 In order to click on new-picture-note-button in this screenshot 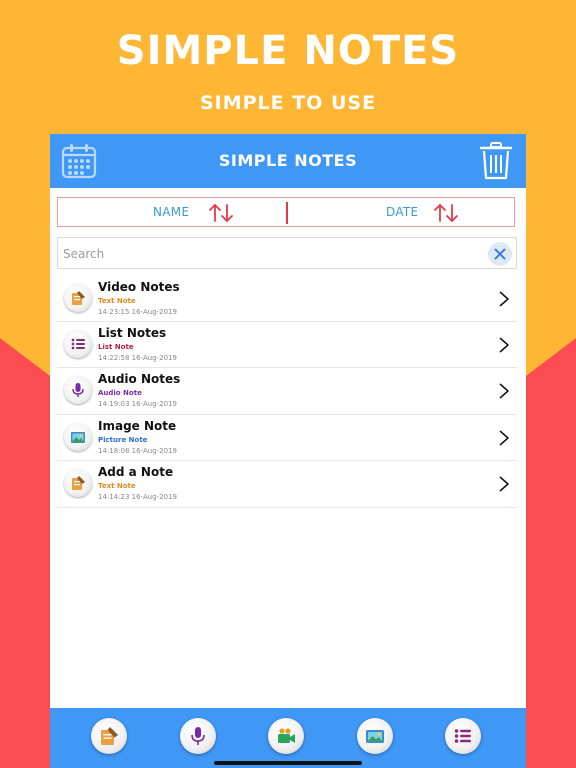, I will do `click(375, 736)`.